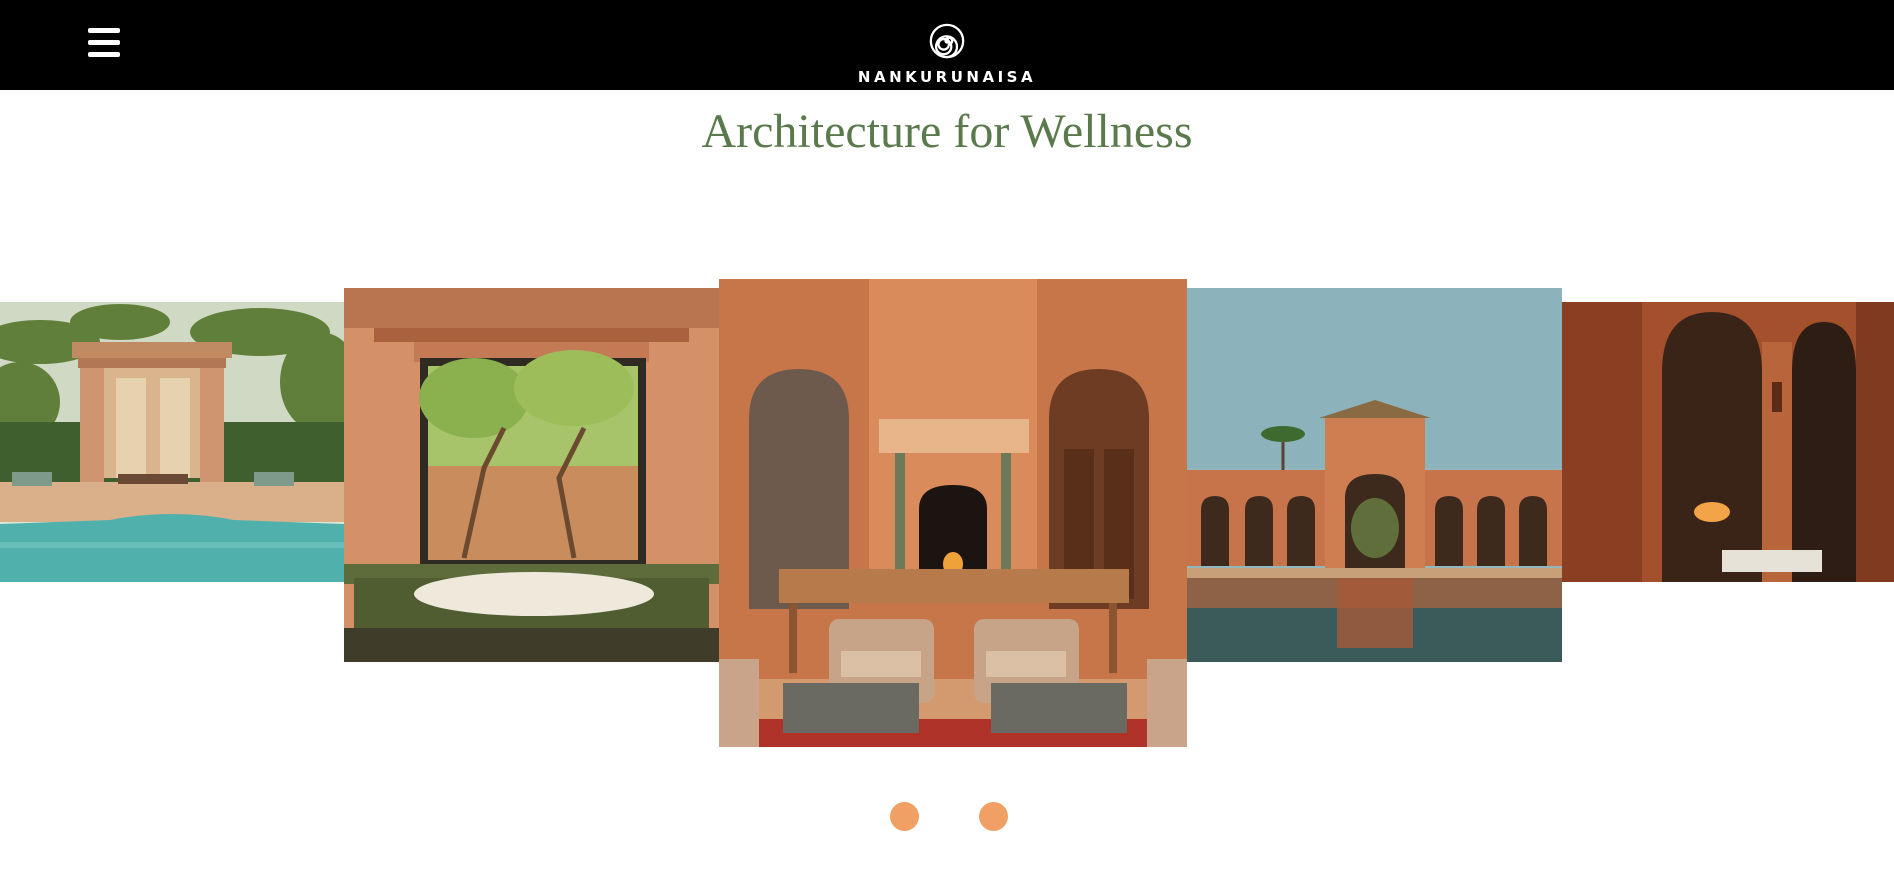 The height and width of the screenshot is (870, 1894). I want to click on brand-logo-link: NANKURUNAISA, so click(947, 56).